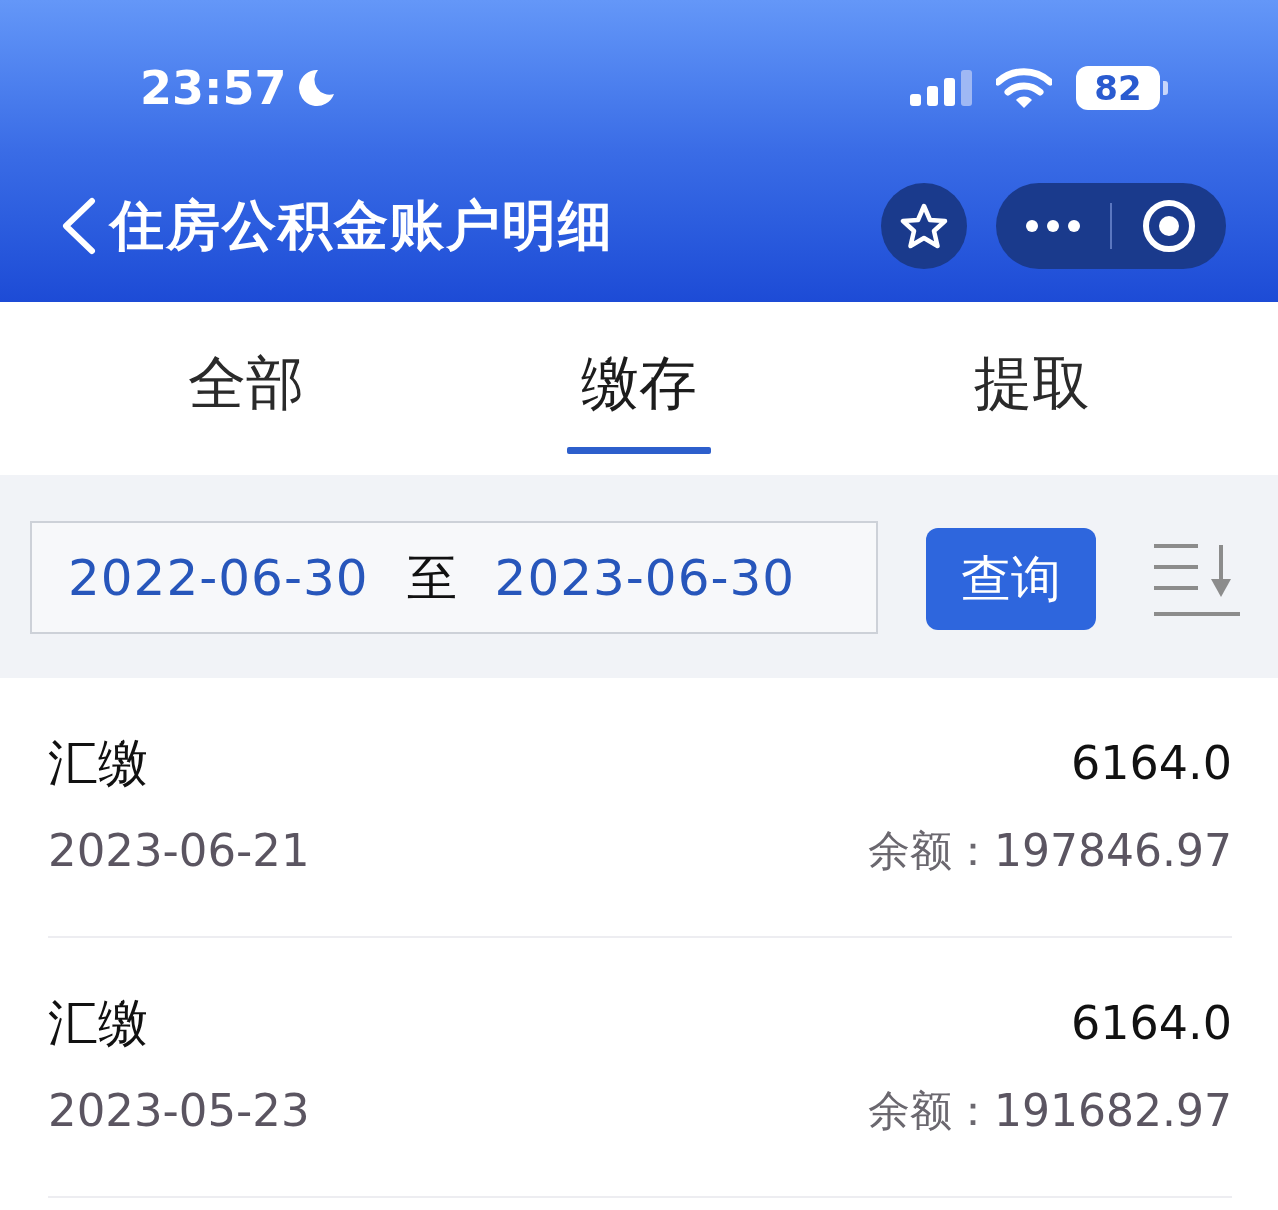  What do you see at coordinates (645, 577) in the screenshot?
I see `end-date: 2023-06-30` at bounding box center [645, 577].